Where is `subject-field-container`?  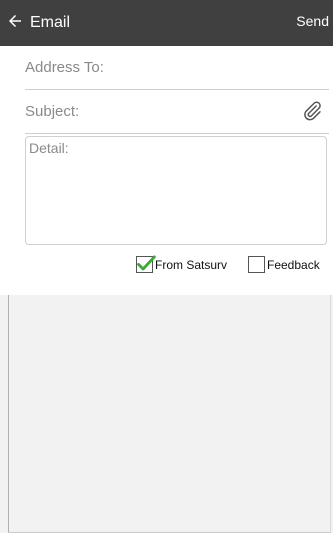 subject-field-container is located at coordinates (177, 112).